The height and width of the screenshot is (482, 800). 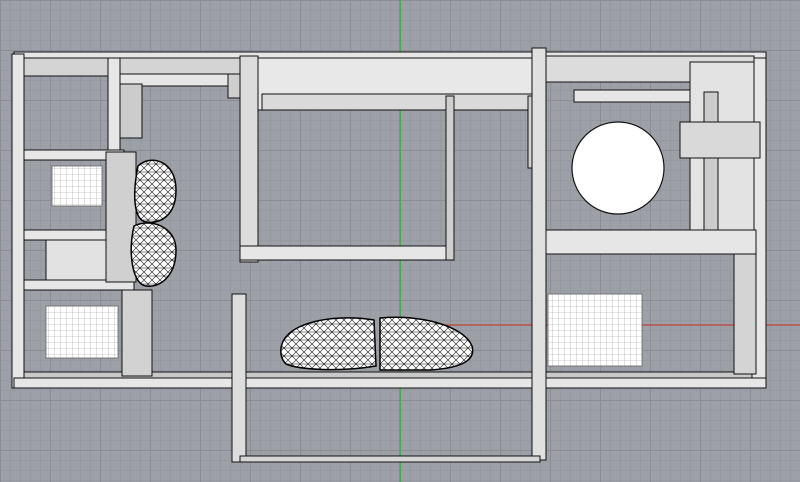 I want to click on right-shelf, so click(x=634, y=96).